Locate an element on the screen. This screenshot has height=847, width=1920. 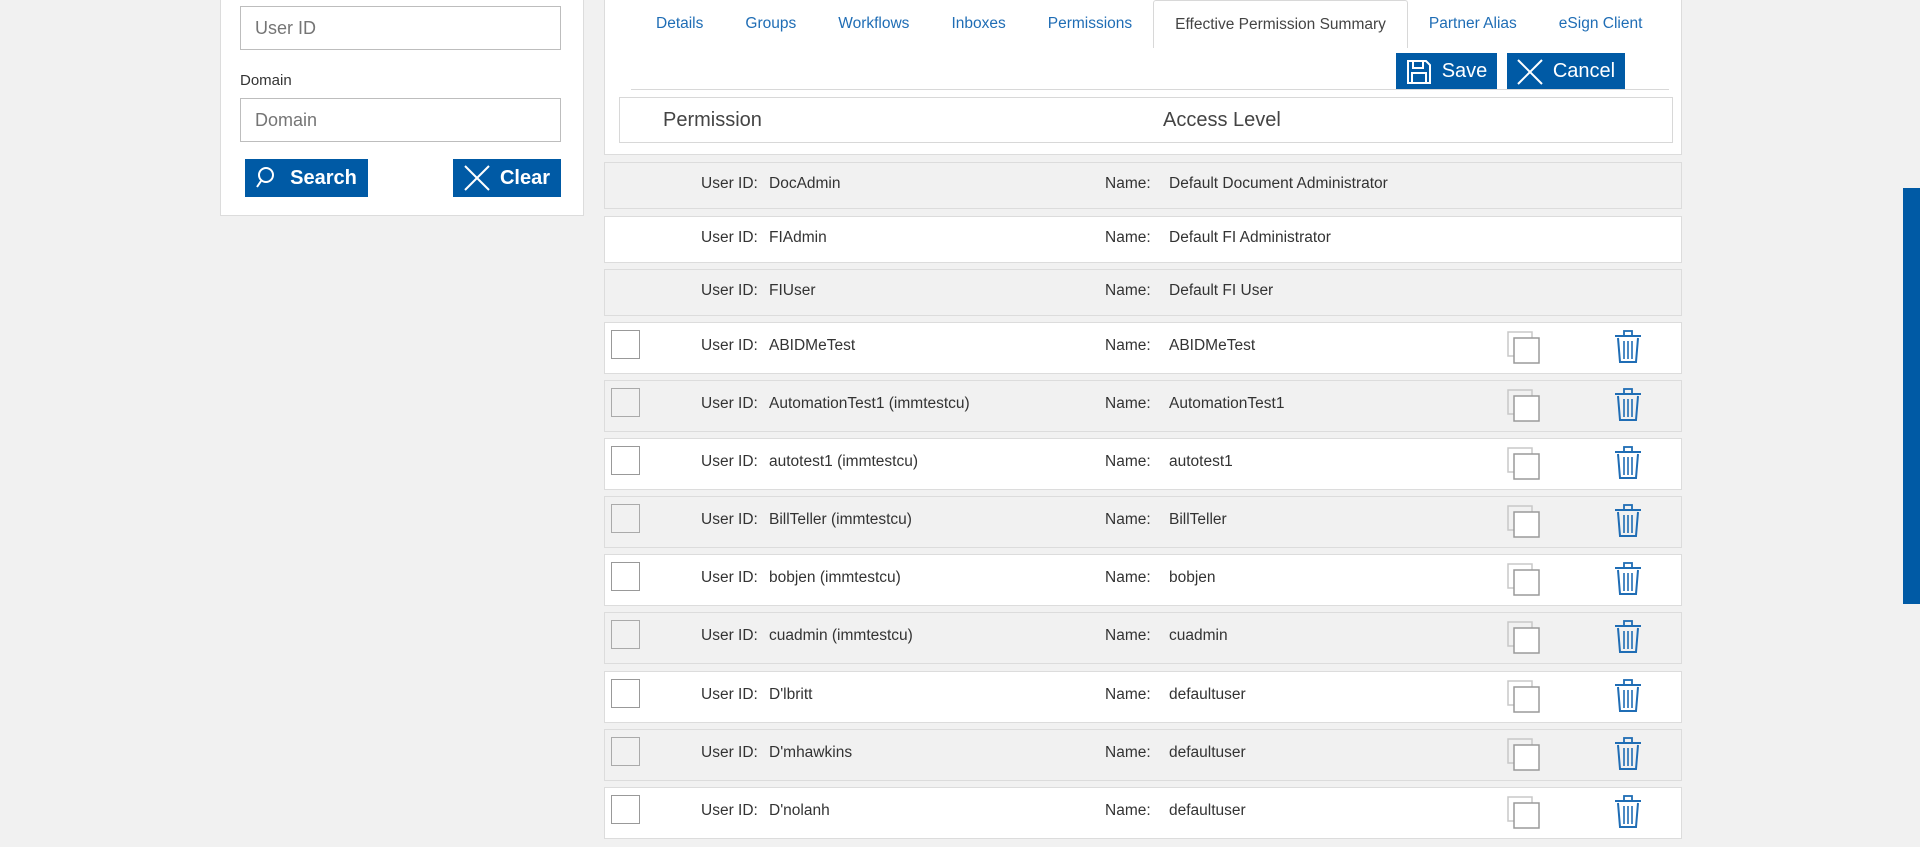
search-icon is located at coordinates (265, 177).